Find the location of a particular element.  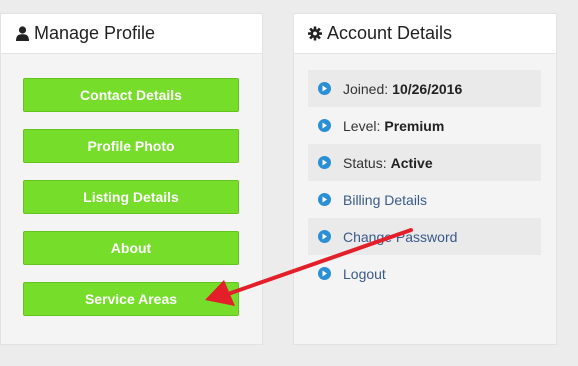

profile-photo-button: Profile Photo is located at coordinates (131, 146).